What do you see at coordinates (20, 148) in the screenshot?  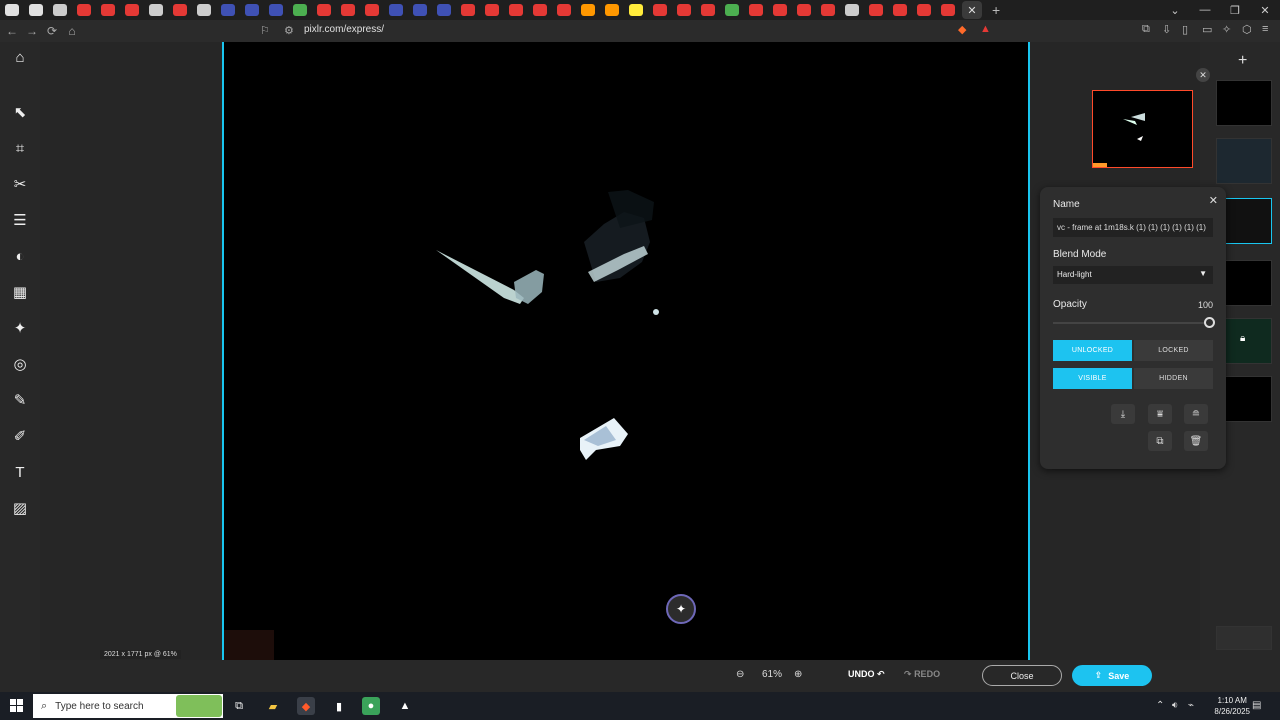 I see `crop-icon: ⌗` at bounding box center [20, 148].